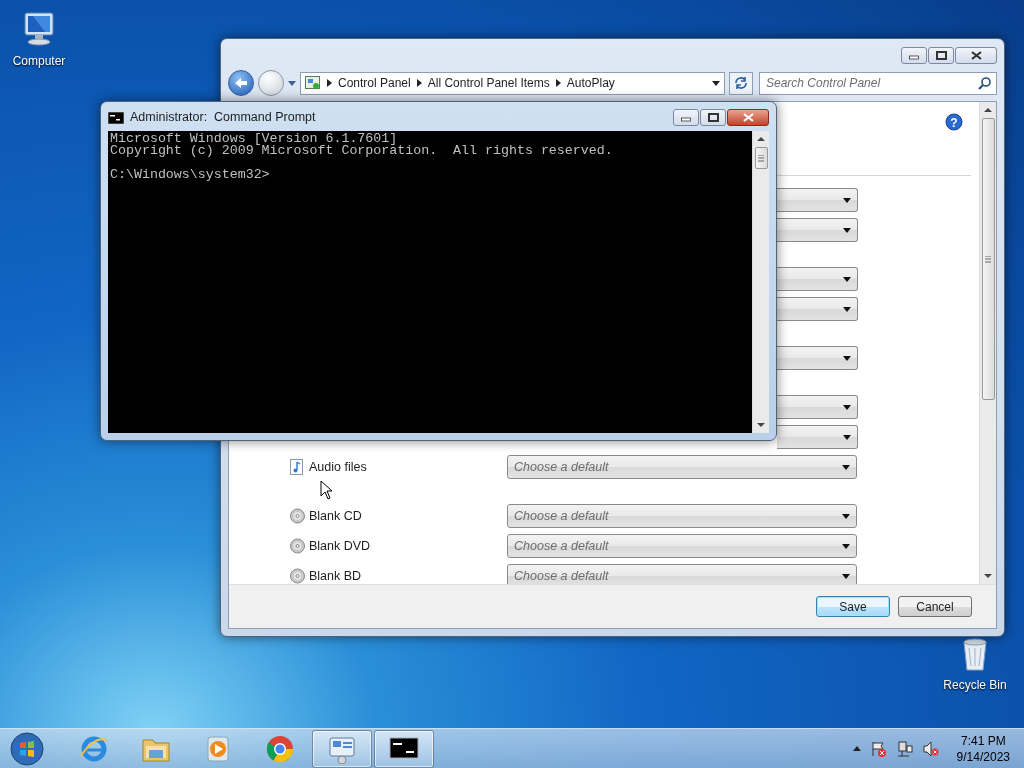 Image resolution: width=1024 pixels, height=768 pixels. What do you see at coordinates (954, 122) in the screenshot?
I see `help-icon: ?` at bounding box center [954, 122].